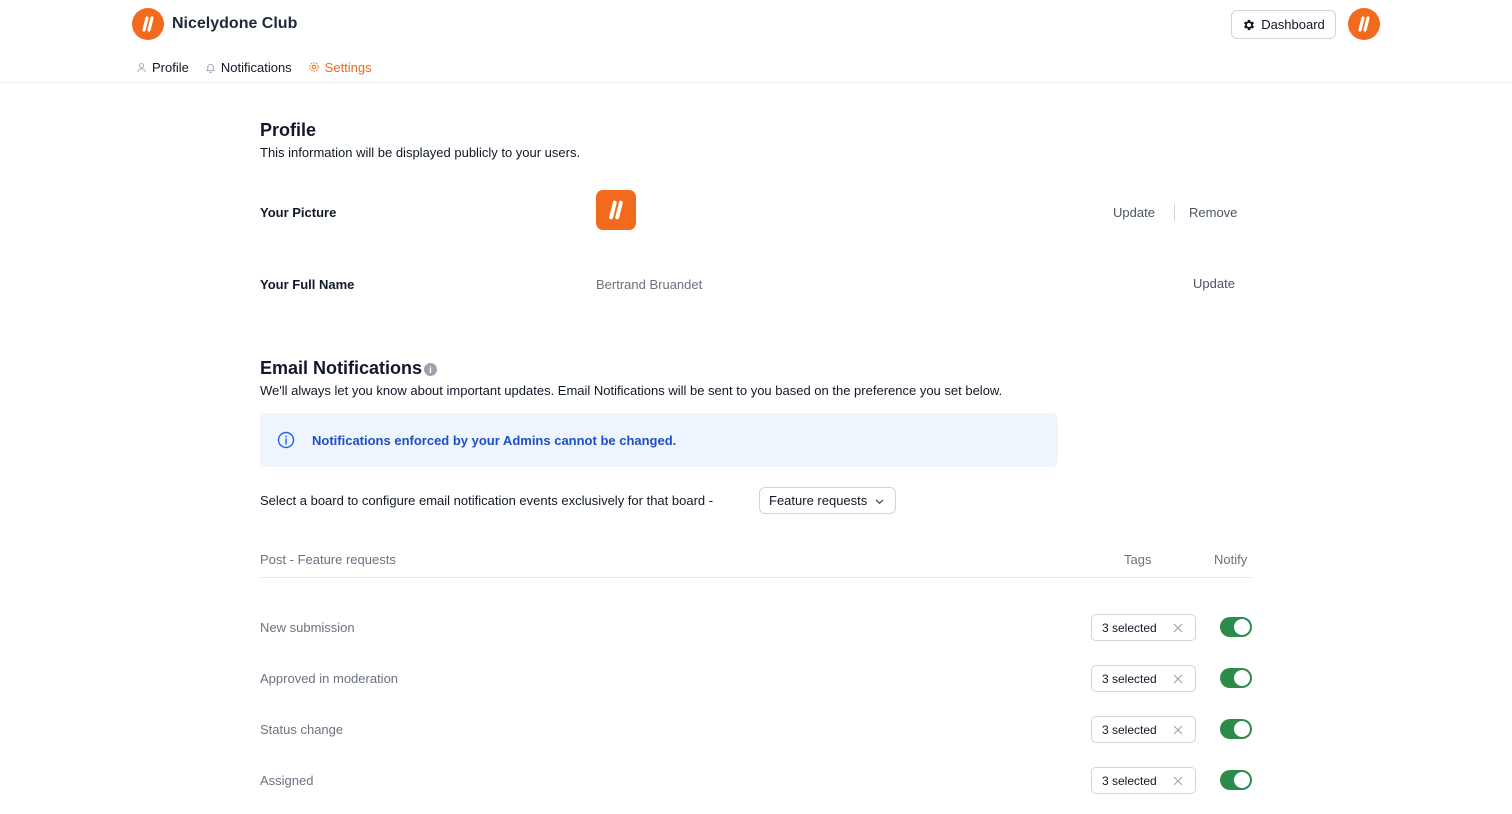 The height and width of the screenshot is (814, 1512). I want to click on name-update-button: Update, so click(1214, 283).